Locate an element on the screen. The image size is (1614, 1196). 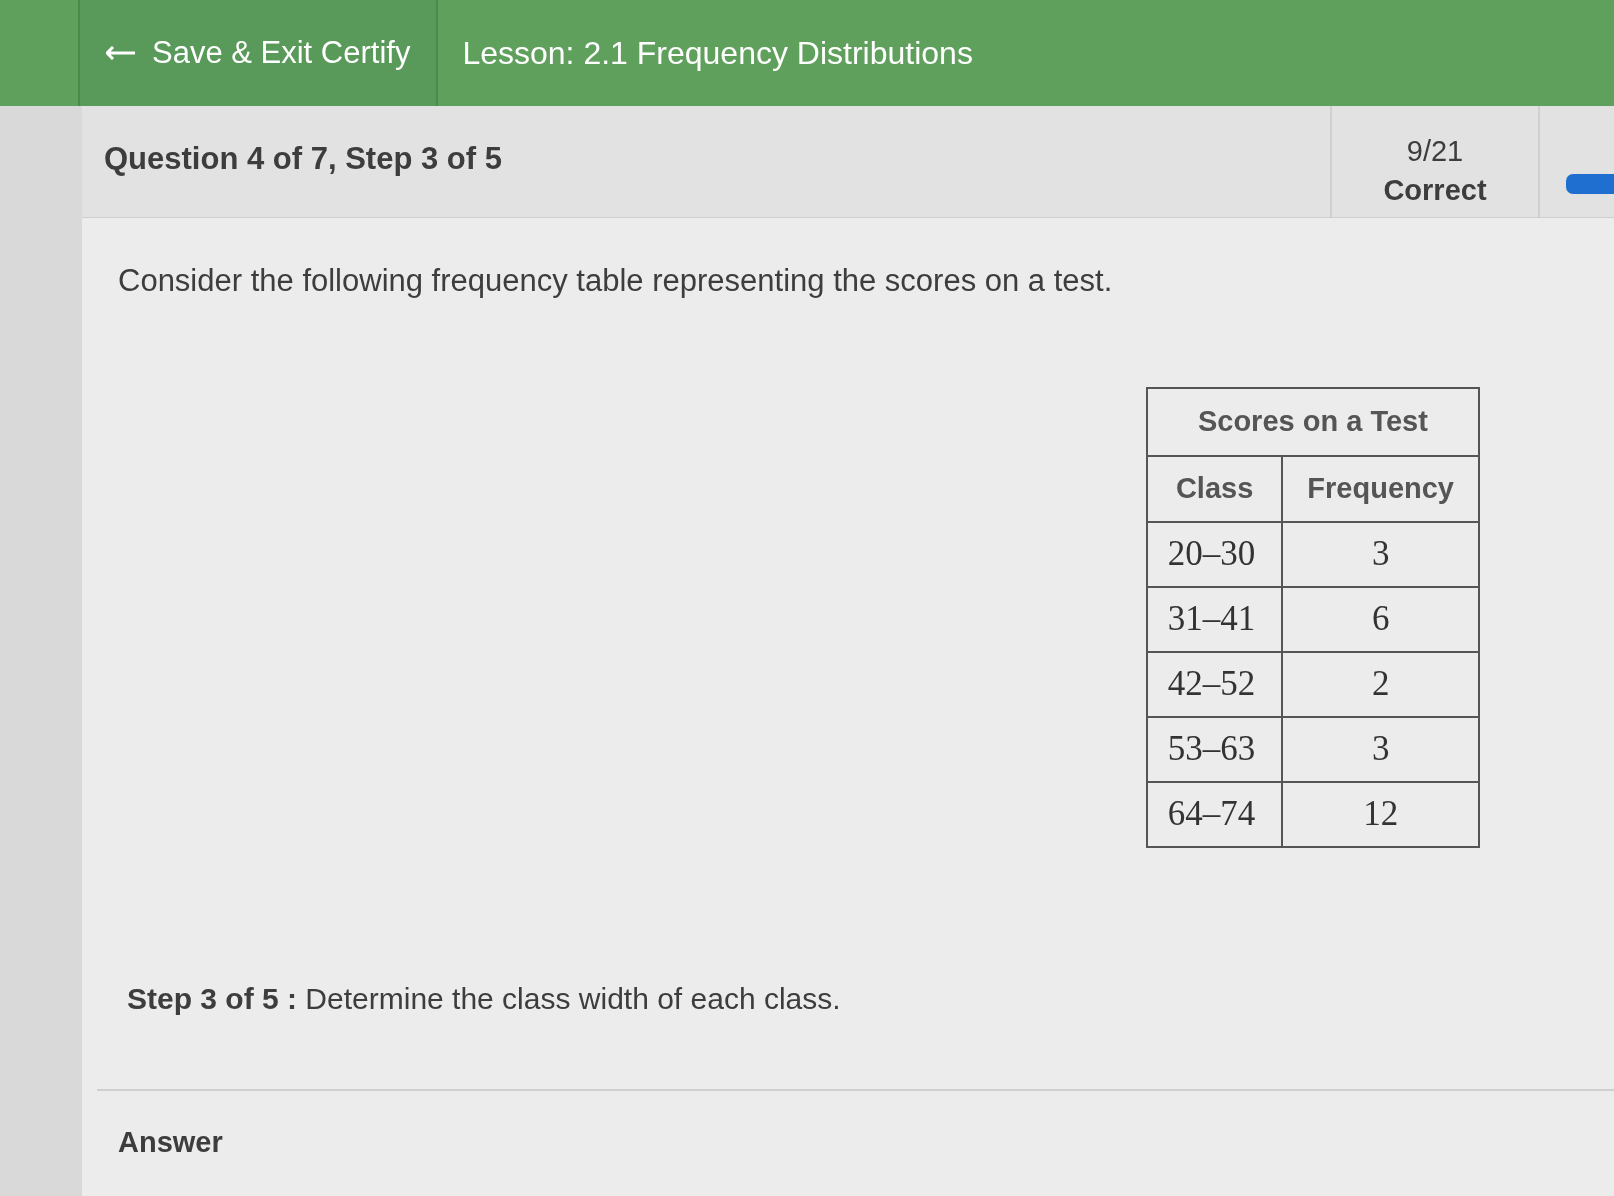
table-cell: 12 is located at coordinates (1380, 814).